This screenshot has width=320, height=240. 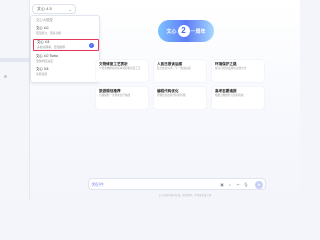 I want to click on prompt-card: 高考志愿填报 根据分数推荐合适的院校, so click(x=238, y=98).